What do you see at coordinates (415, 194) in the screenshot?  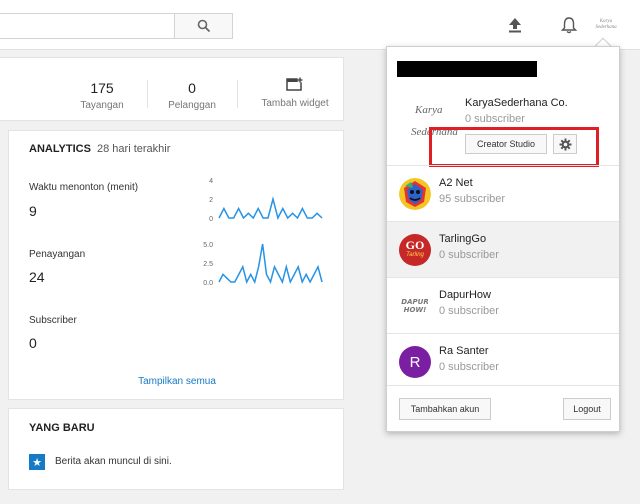 I see `a2net-avatar` at bounding box center [415, 194].